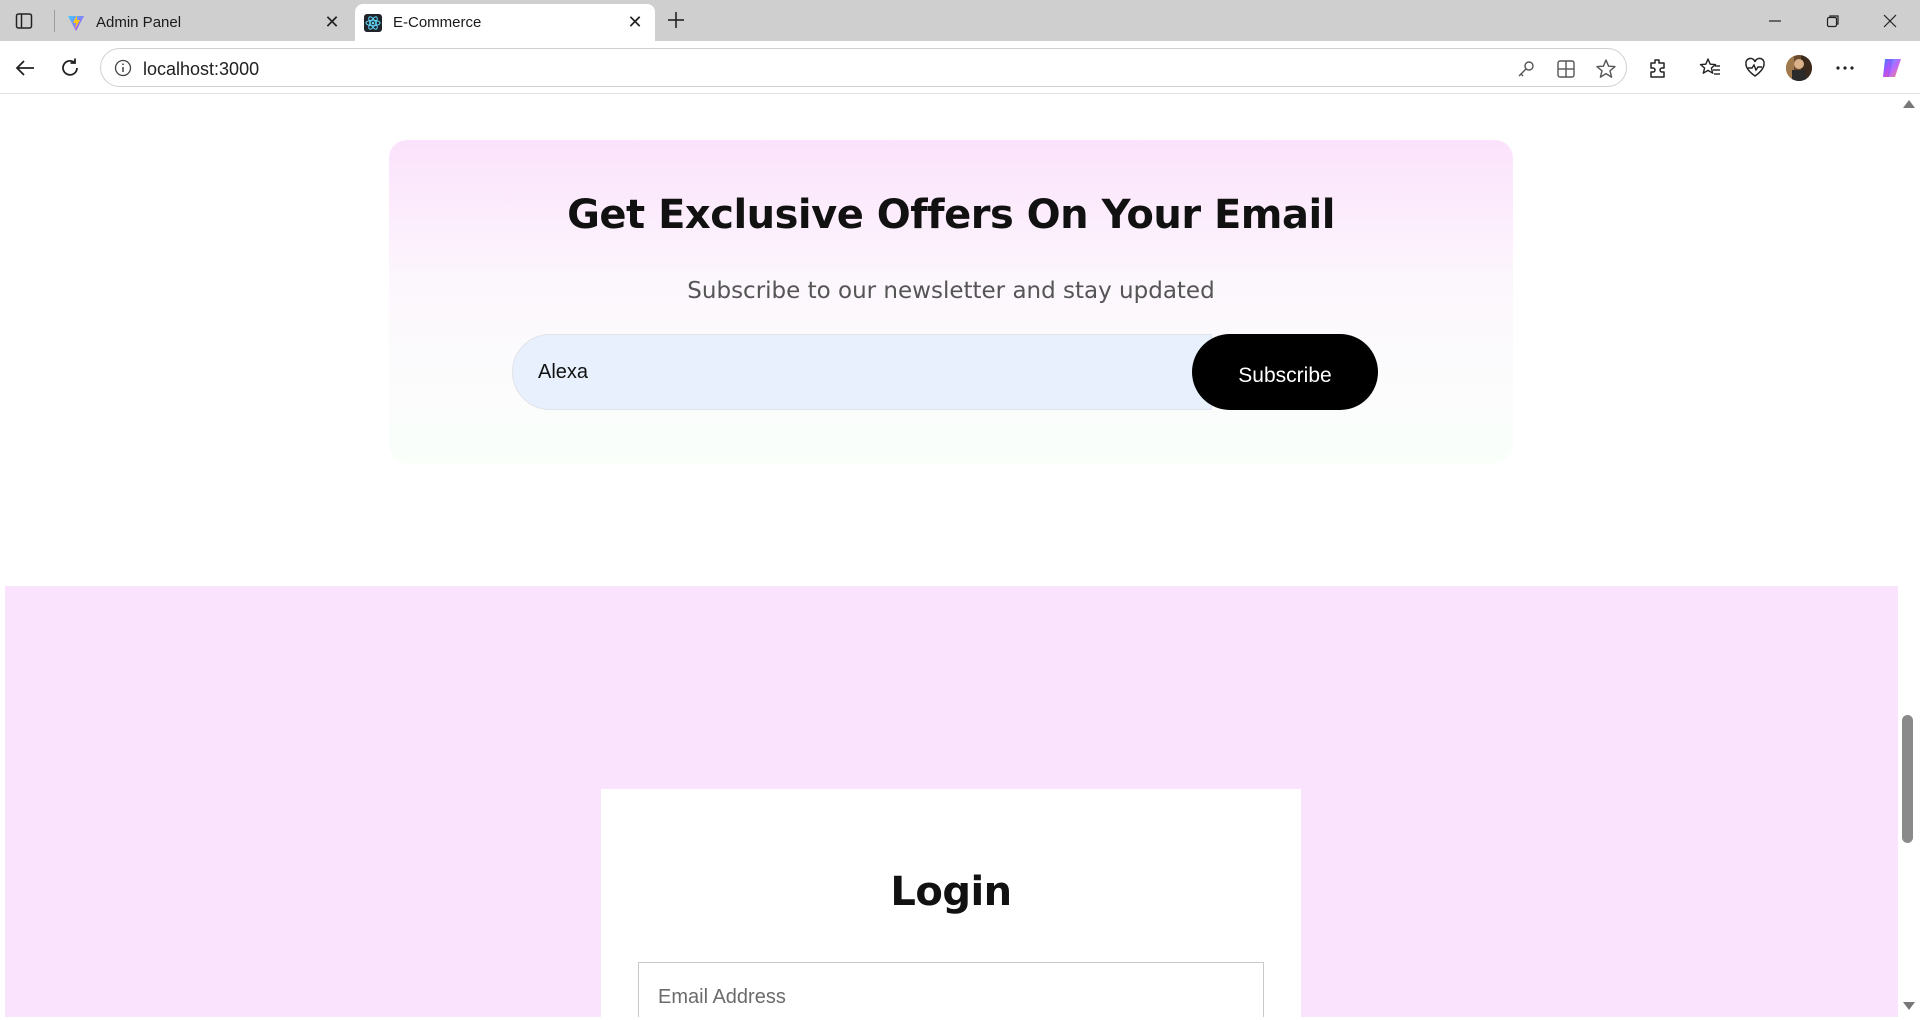 The width and height of the screenshot is (1920, 1020). I want to click on url-text: localhost:3000, so click(201, 69).